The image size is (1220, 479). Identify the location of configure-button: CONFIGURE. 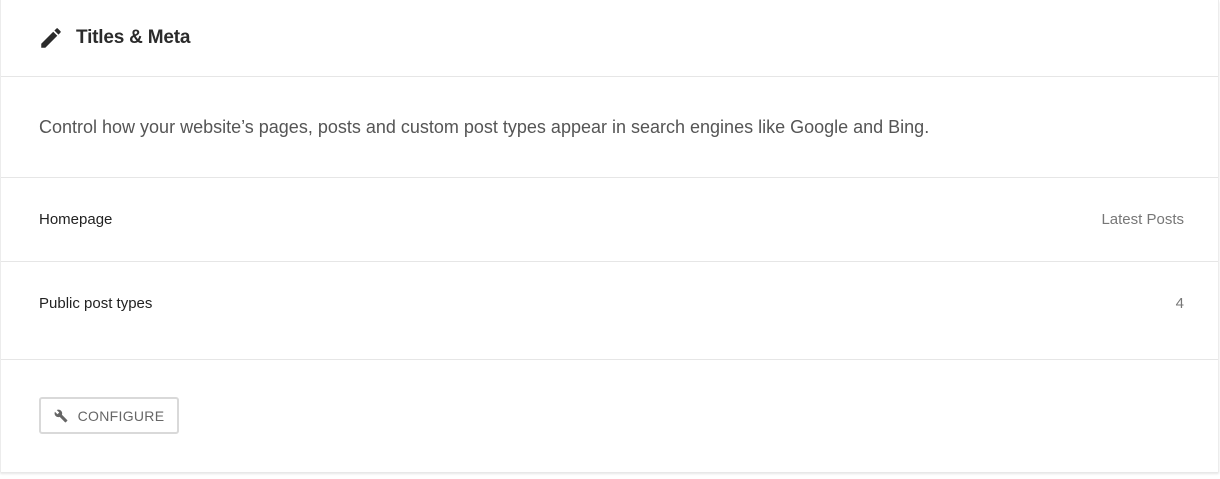
(109, 415).